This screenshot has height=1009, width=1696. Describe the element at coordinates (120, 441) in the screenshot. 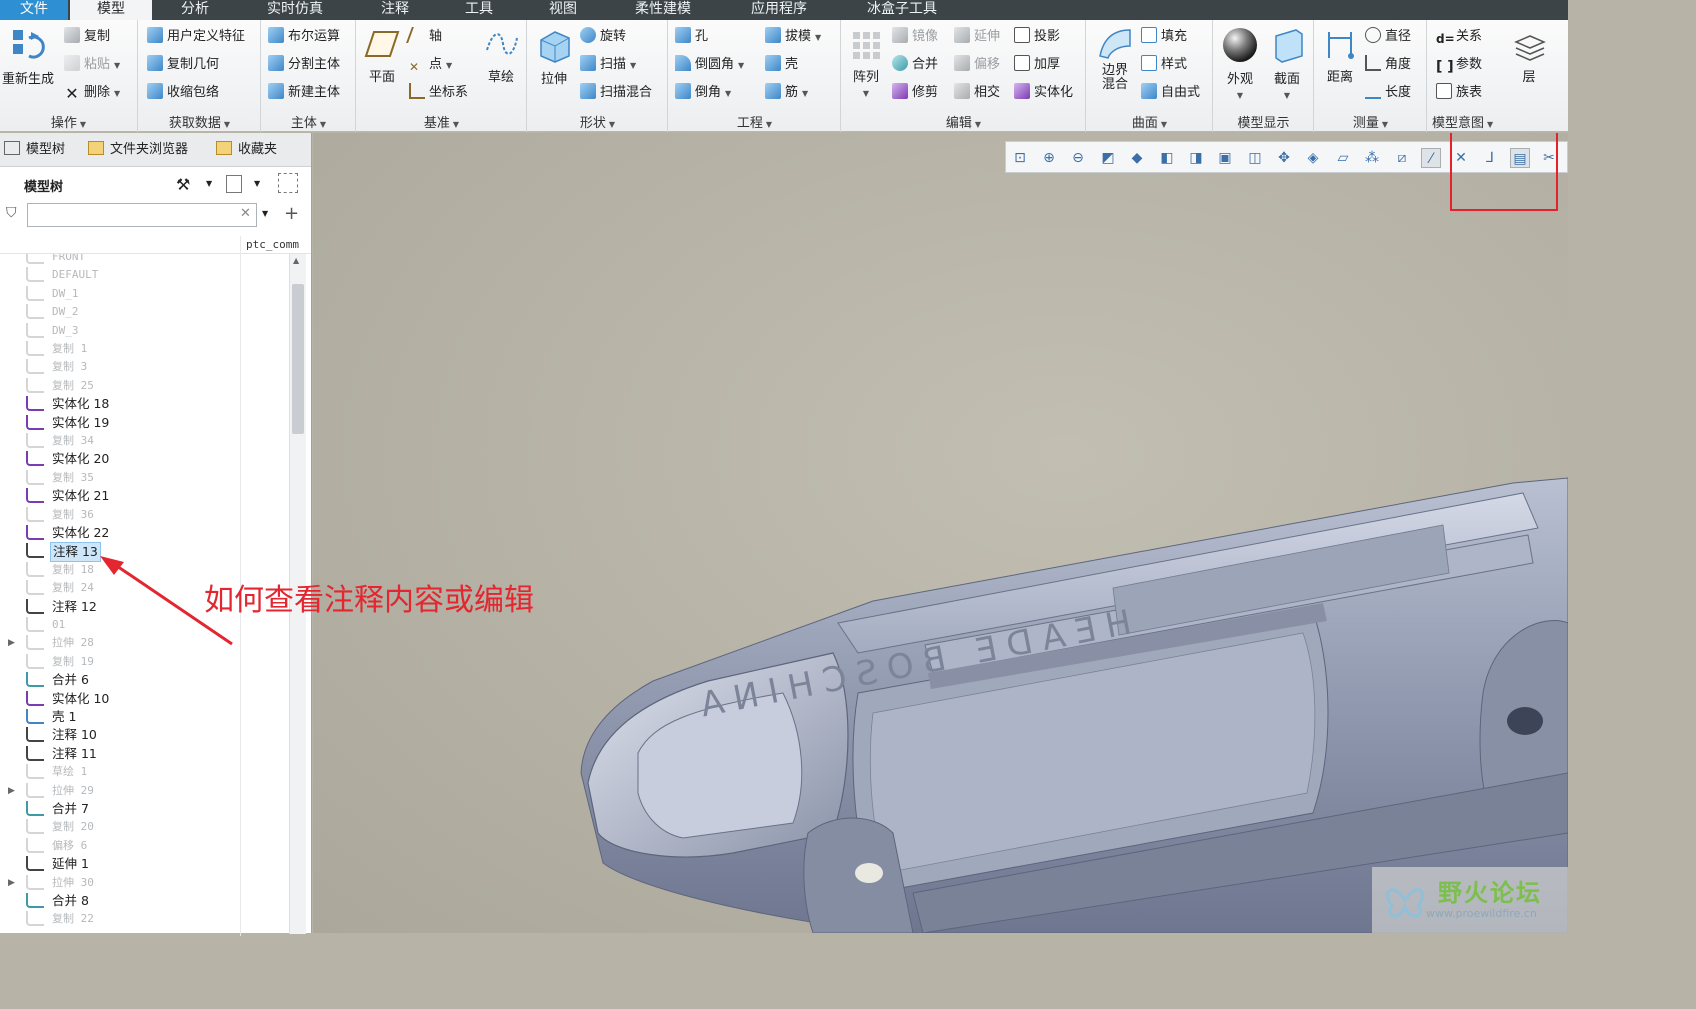

I see `tree-item: 复制 34` at that location.